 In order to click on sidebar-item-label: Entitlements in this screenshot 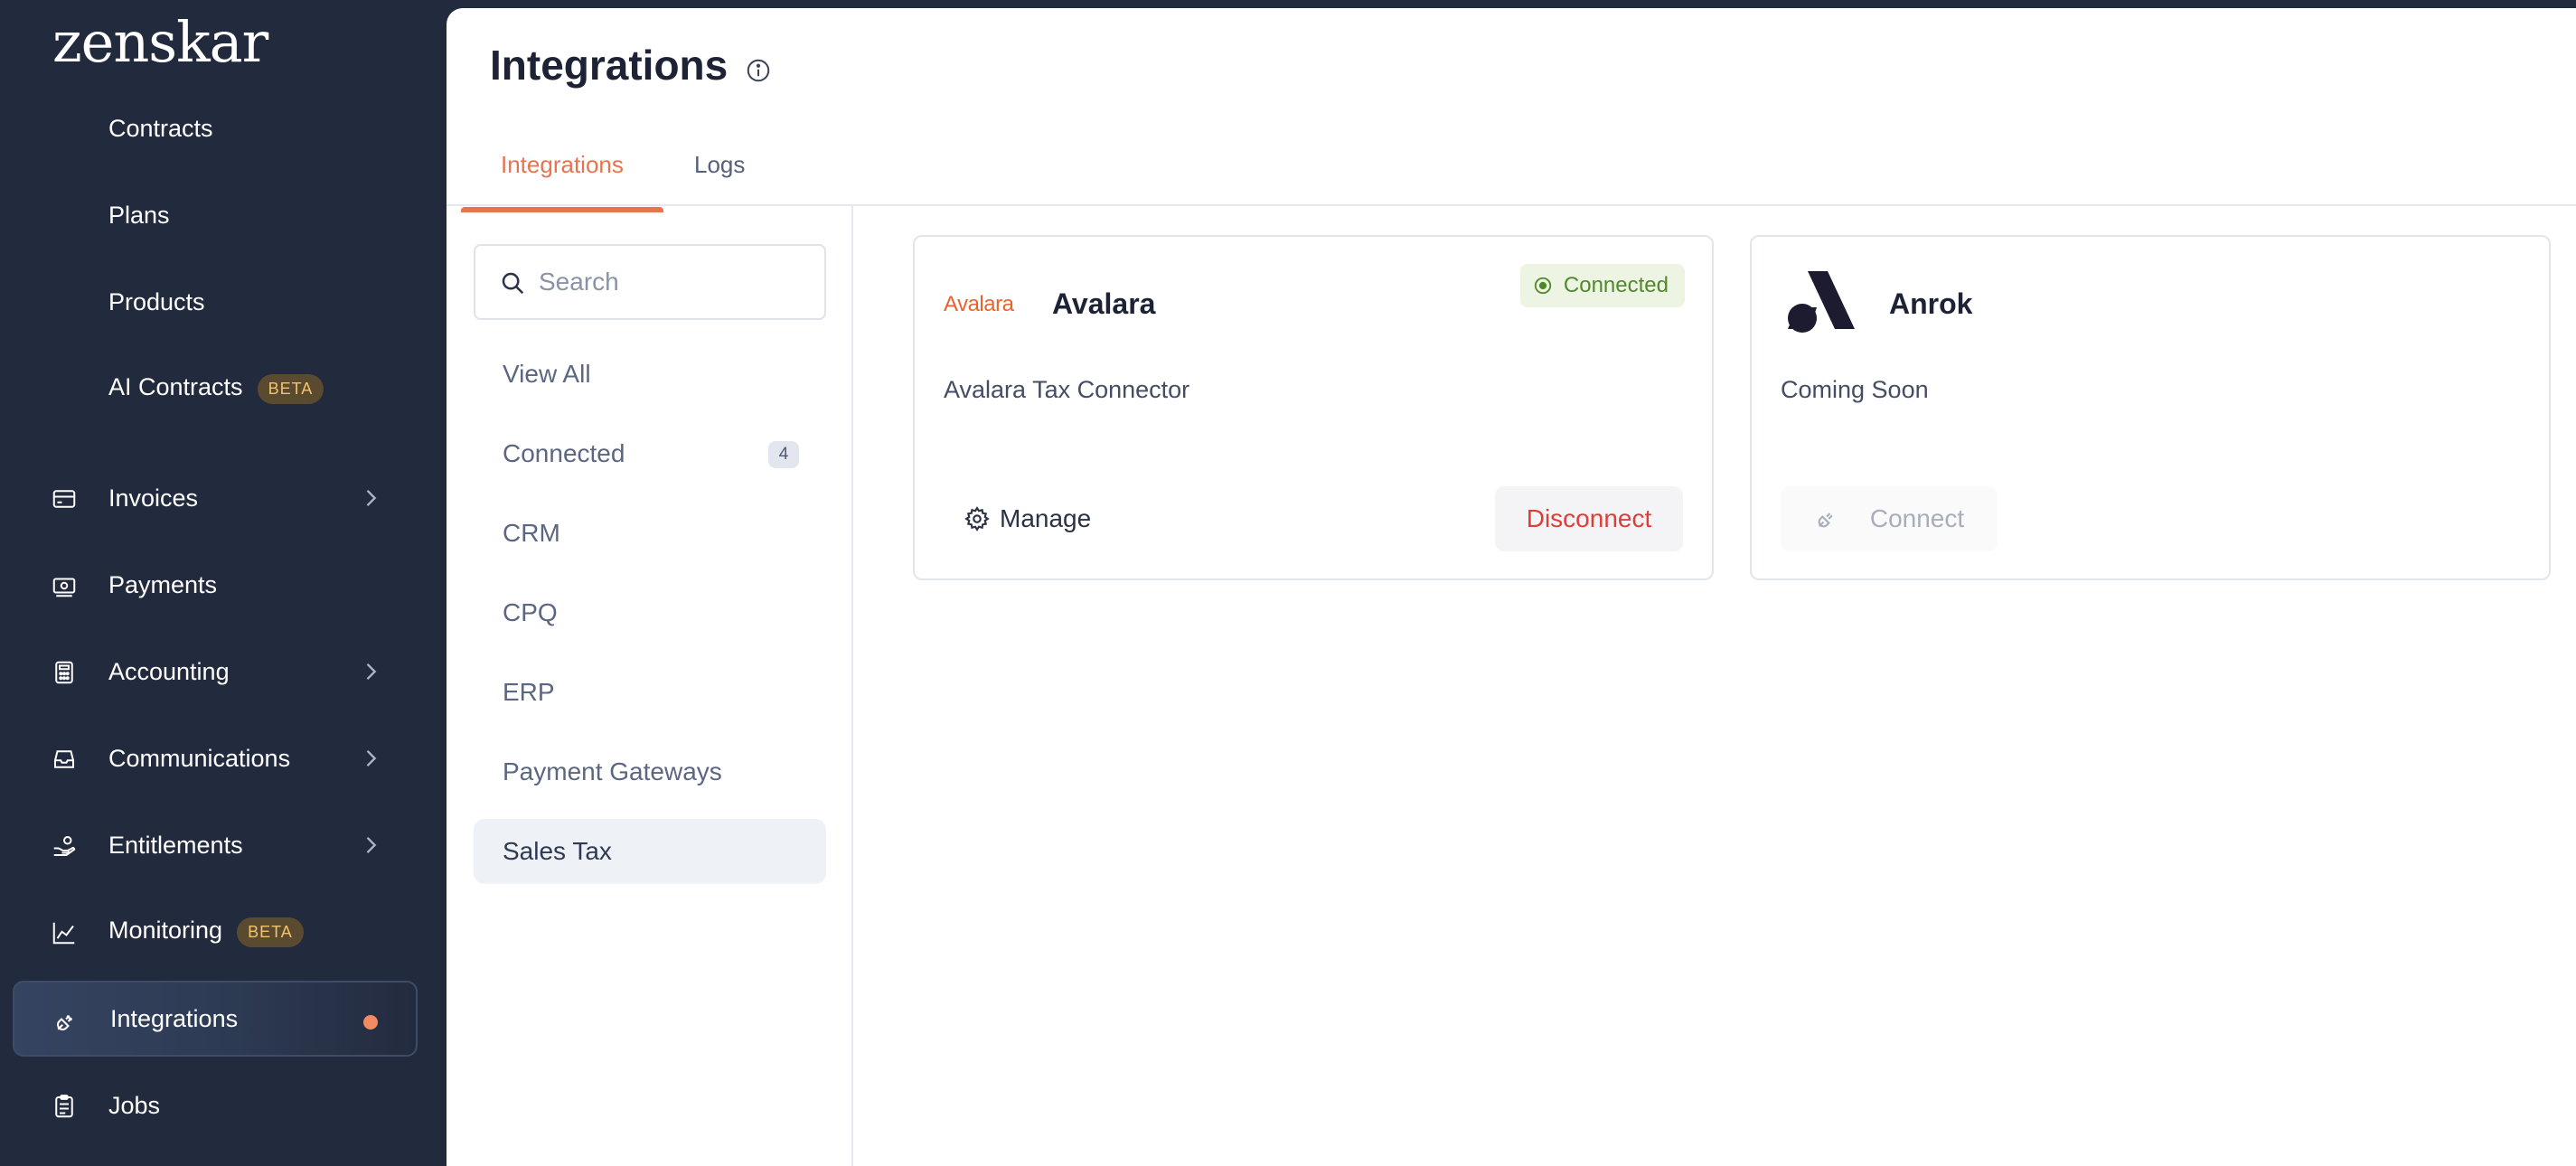, I will do `click(176, 845)`.